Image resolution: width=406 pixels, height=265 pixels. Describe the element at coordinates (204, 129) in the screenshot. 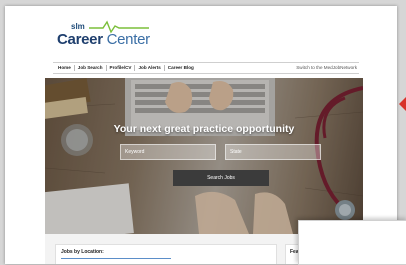

I see `hero-title: Your next great practice opportunity` at that location.